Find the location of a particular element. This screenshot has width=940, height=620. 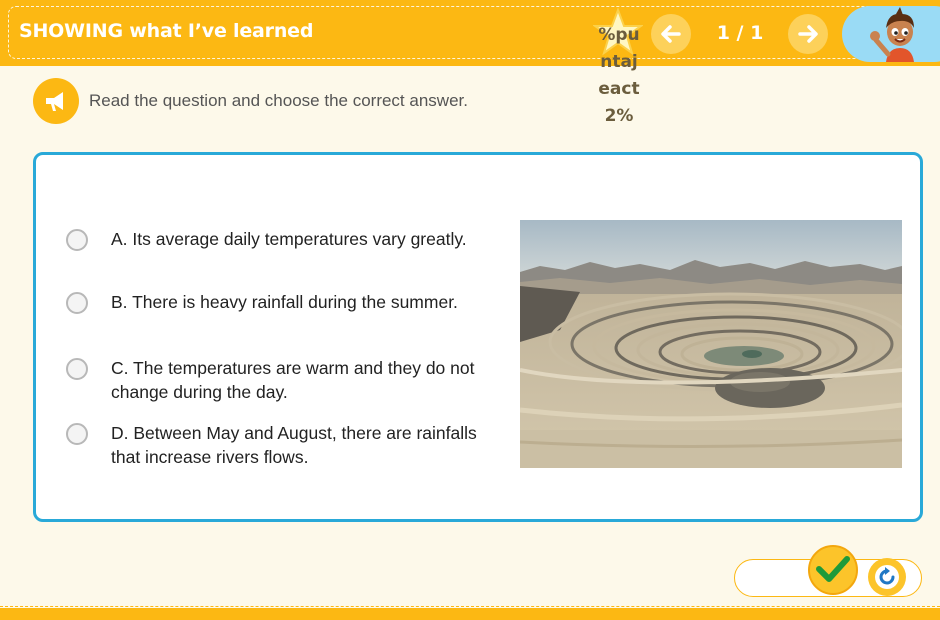

activity-title: SHOWING what I’ve learned is located at coordinates (166, 31).